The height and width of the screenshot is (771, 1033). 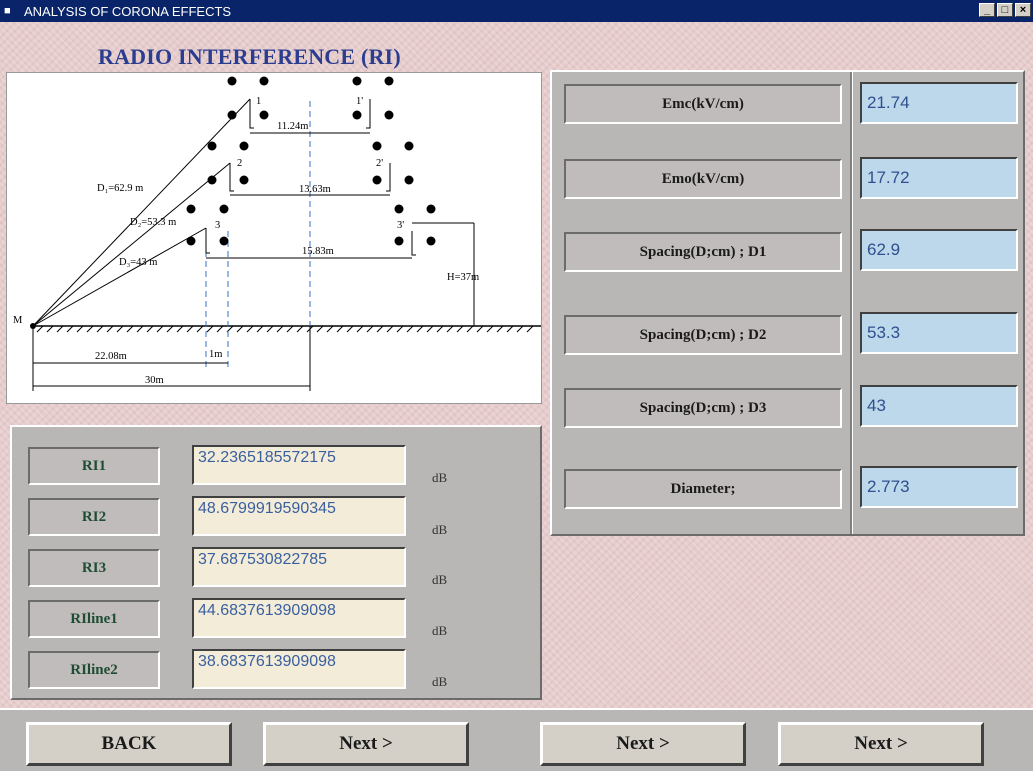 I want to click on d1-line, so click(x=141, y=212).